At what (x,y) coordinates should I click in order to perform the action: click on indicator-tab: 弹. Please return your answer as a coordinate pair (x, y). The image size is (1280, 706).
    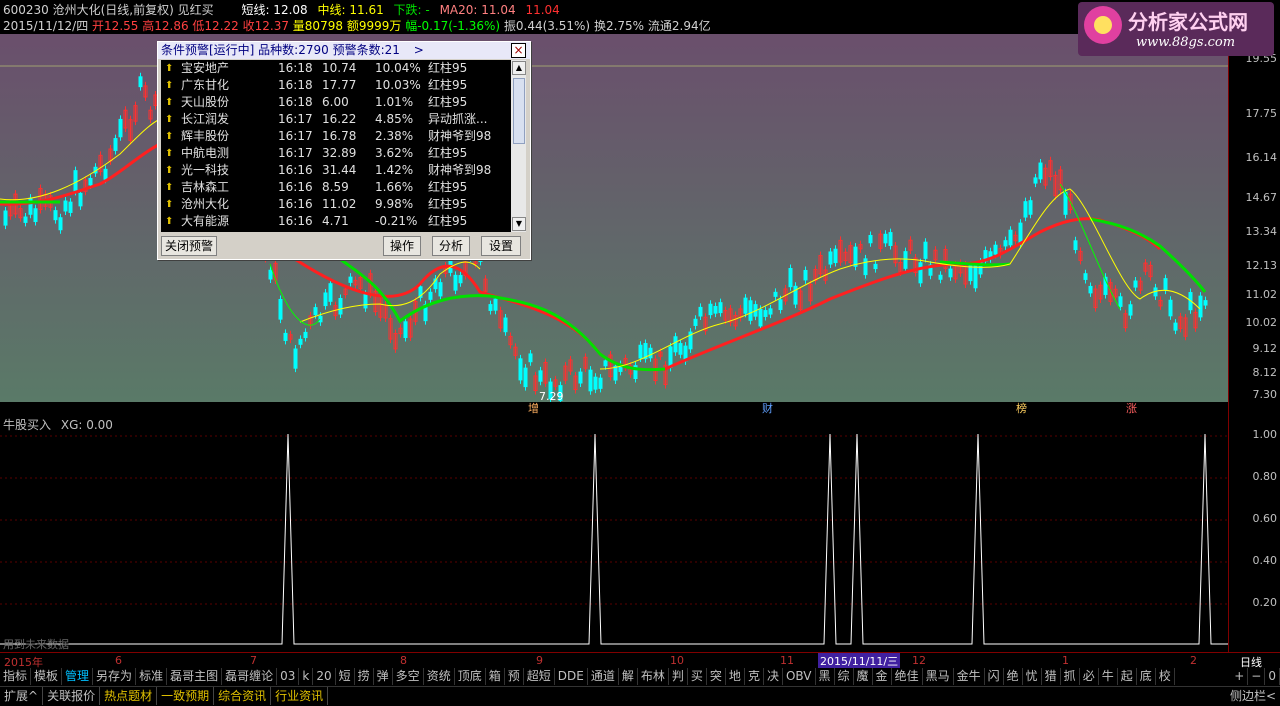
    Looking at the image, I should click on (383, 676).